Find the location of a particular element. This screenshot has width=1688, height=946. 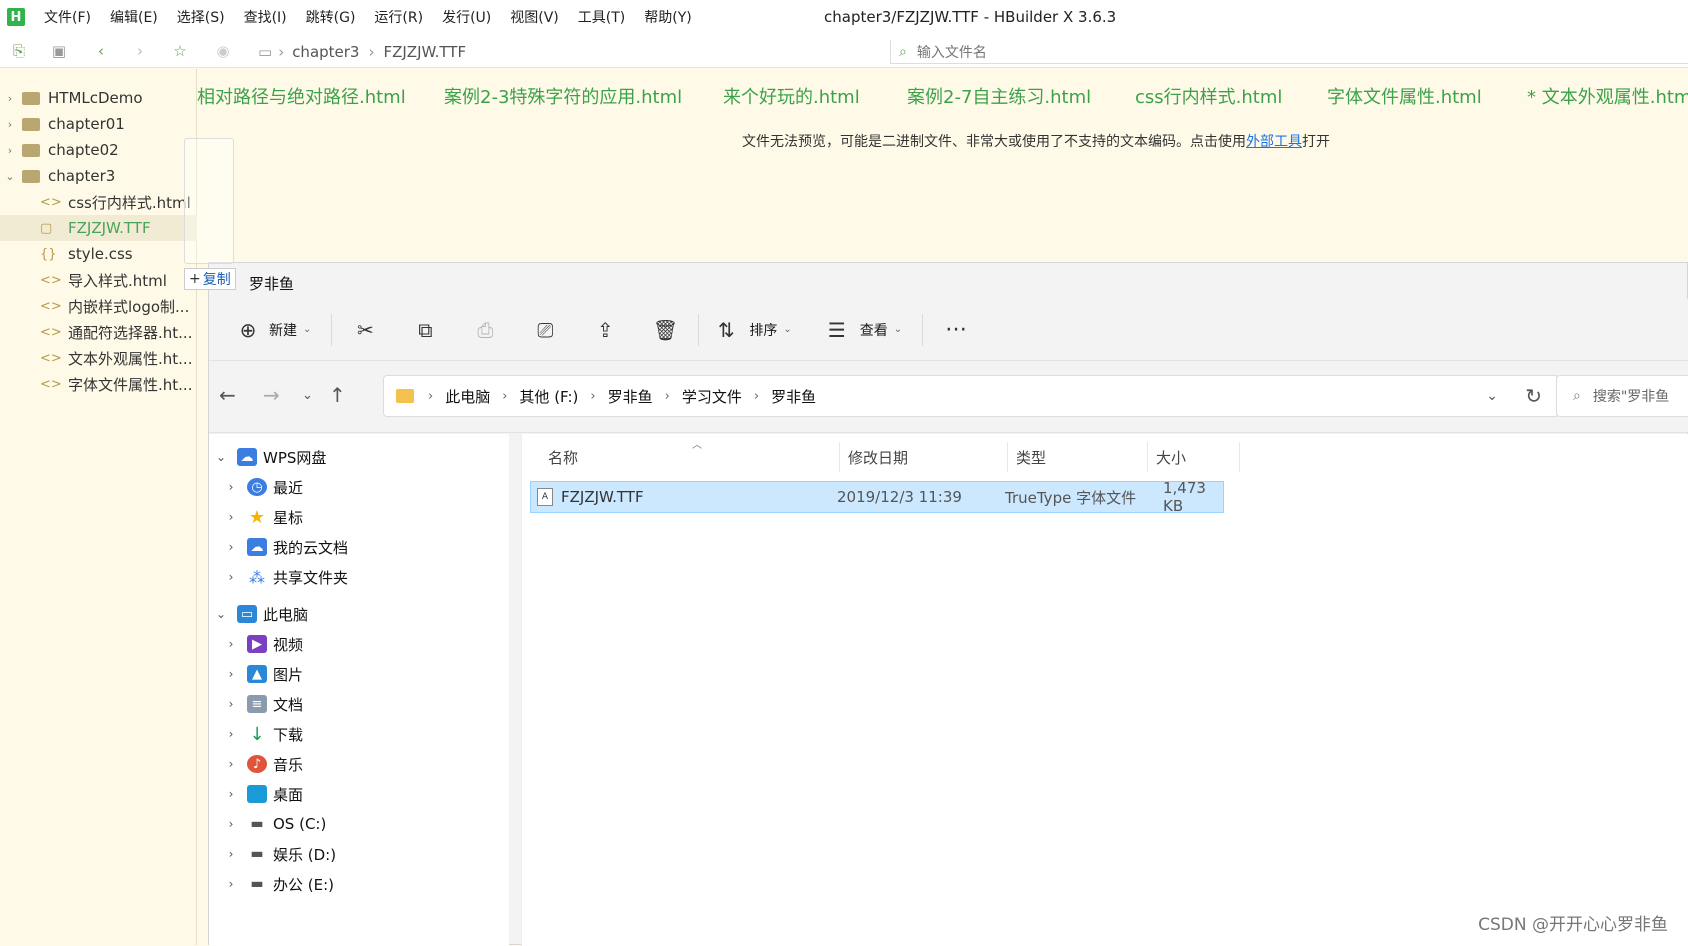

share-button: ⇪ is located at coordinates (605, 330).